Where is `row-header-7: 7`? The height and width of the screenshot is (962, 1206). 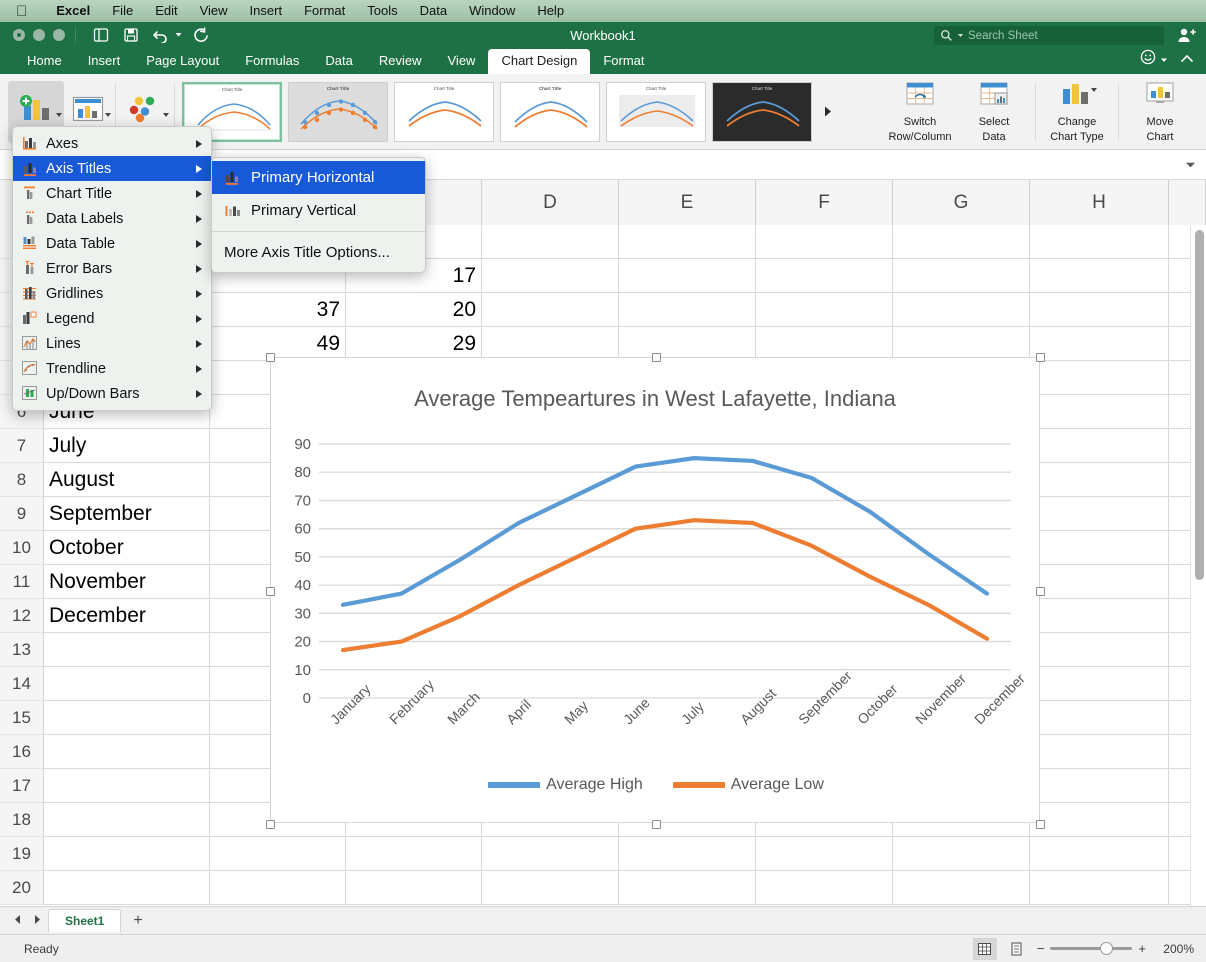
row-header-7: 7 is located at coordinates (22, 446).